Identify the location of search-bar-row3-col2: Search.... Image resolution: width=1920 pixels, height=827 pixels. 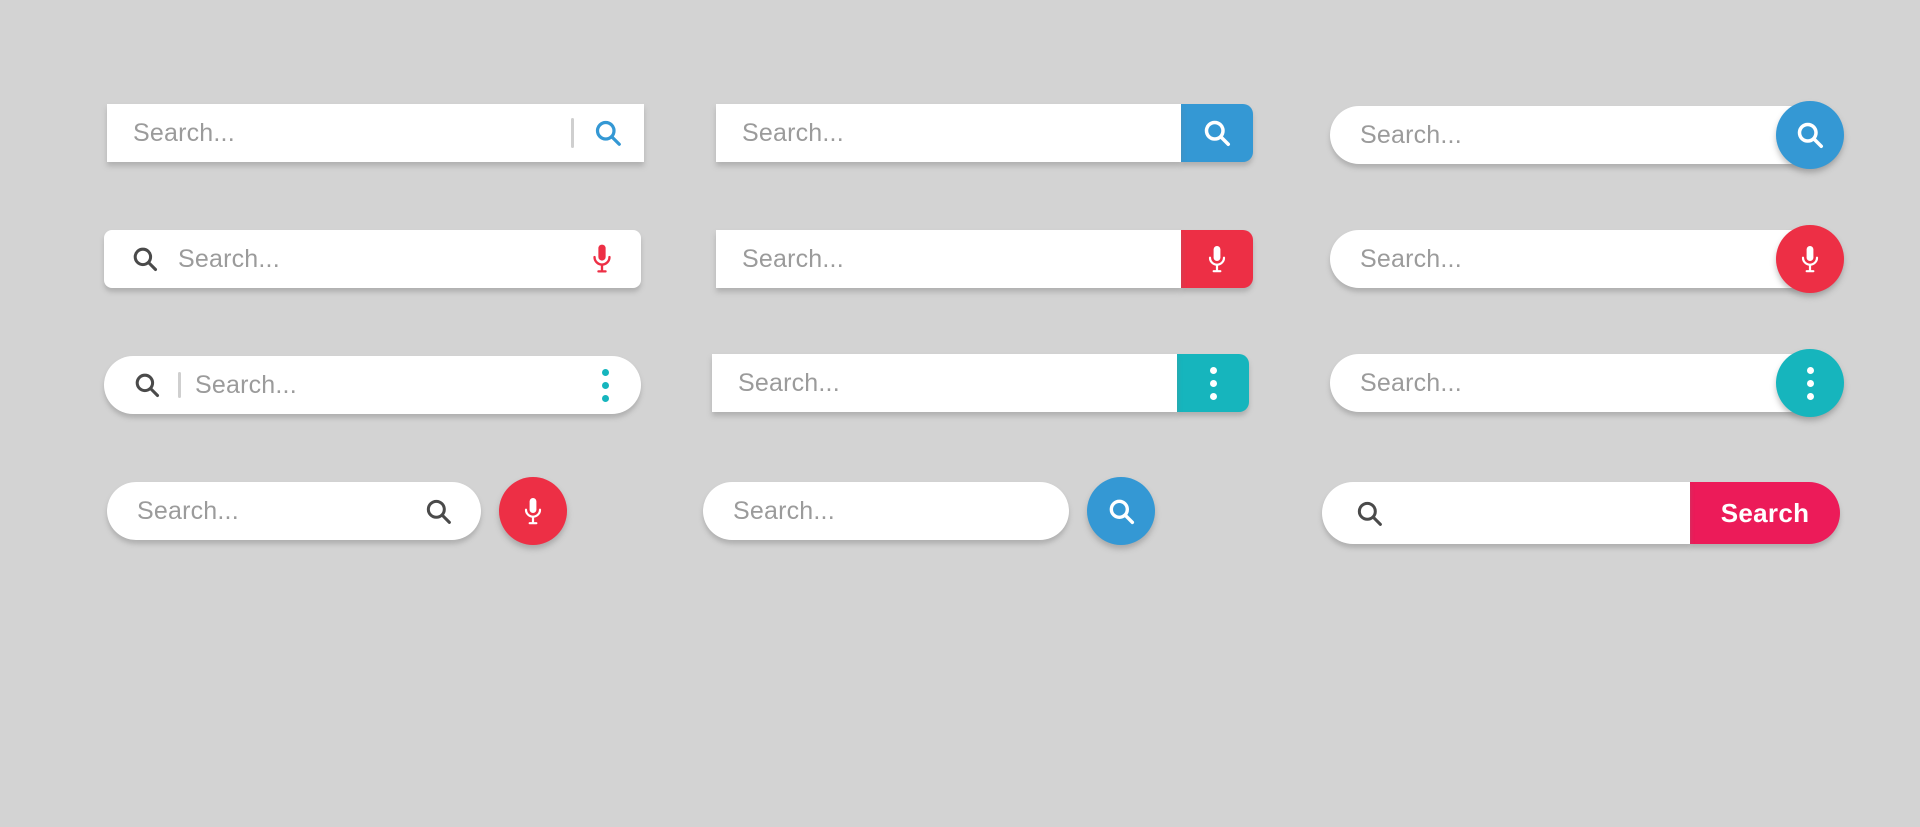
(980, 383).